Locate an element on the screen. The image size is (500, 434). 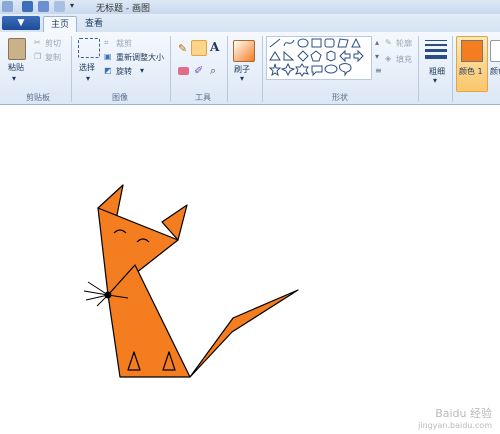
paste-dropdown-icon: ▾ is located at coordinates (14, 78).